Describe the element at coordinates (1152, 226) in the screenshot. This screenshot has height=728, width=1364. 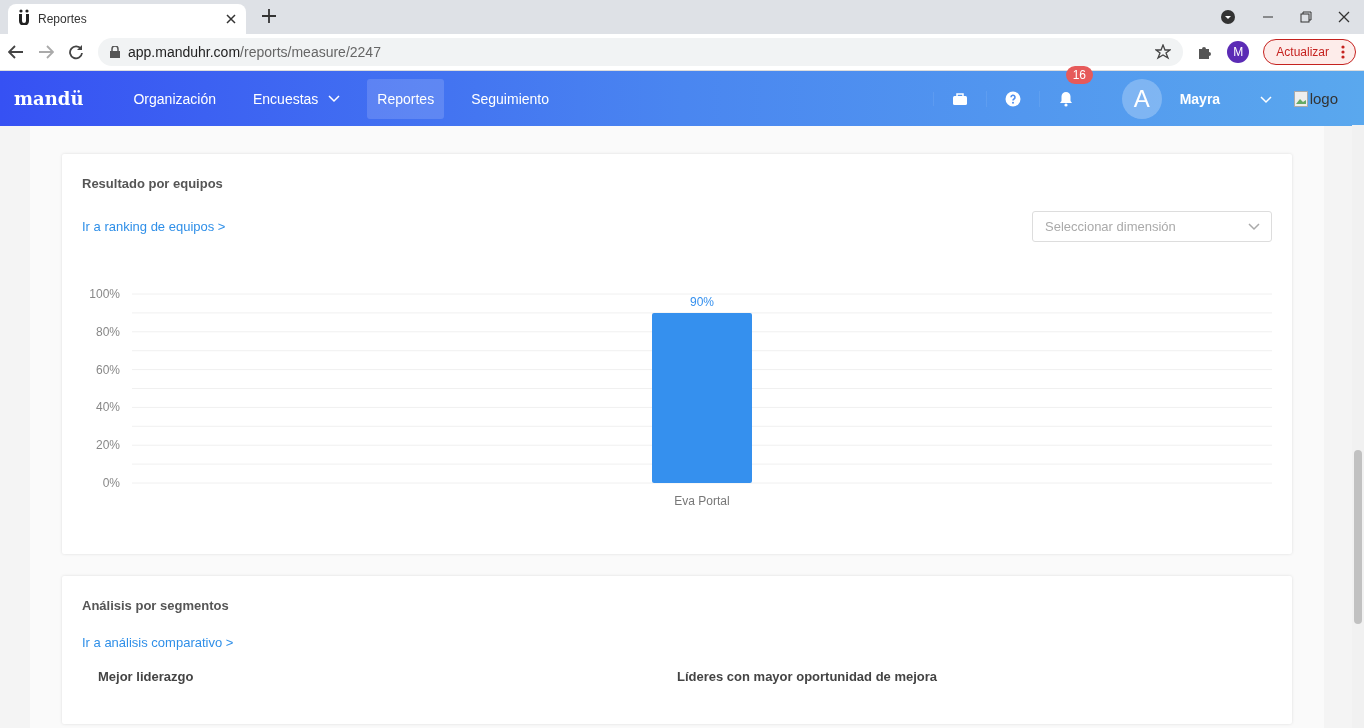
I see `dimension-select: Seleccionar dimensión` at that location.